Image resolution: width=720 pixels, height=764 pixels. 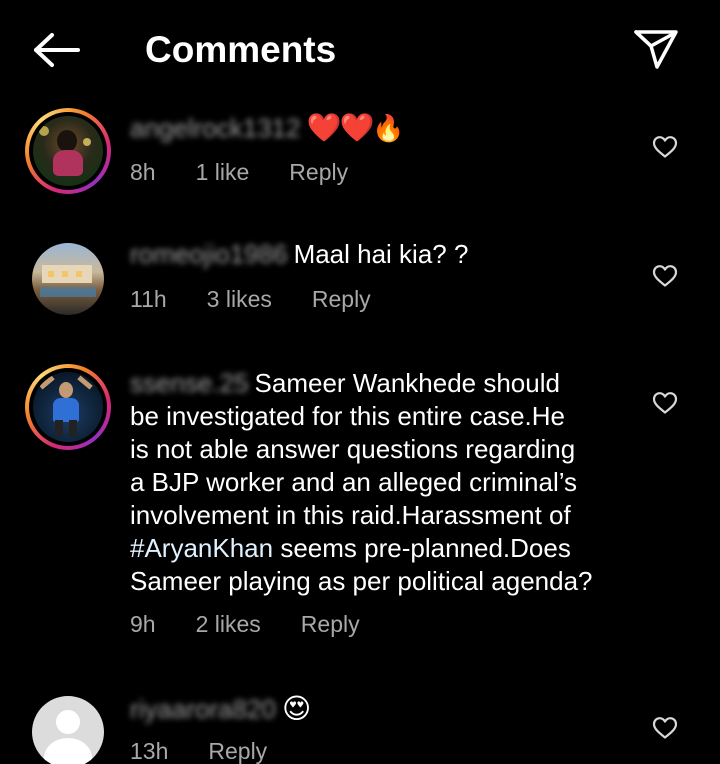 I want to click on comment-body-line: be investigated for this entire case.He, so click(x=348, y=416).